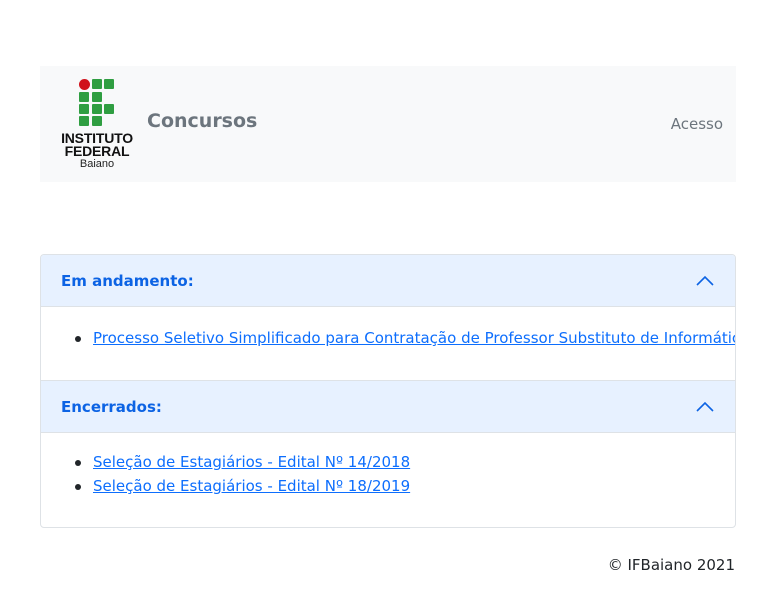  I want to click on logo-text-federal: FEDERAL, so click(97, 151).